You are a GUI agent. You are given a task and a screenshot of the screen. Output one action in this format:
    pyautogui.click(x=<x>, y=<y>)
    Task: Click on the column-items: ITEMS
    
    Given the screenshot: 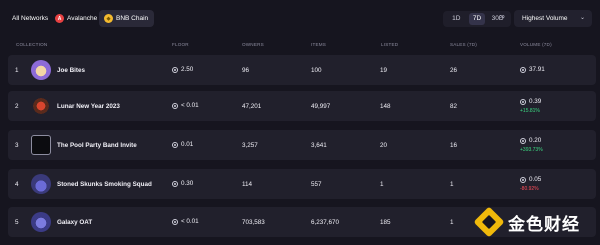 What is the action you would take?
    pyautogui.click(x=318, y=44)
    